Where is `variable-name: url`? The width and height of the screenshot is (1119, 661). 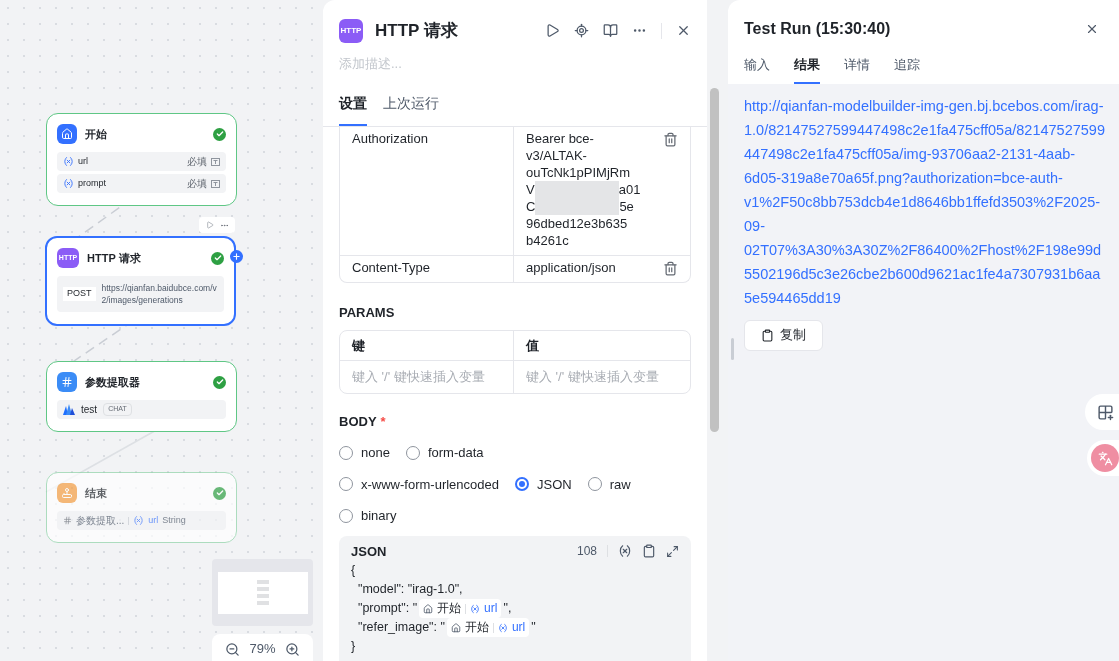 variable-name: url is located at coordinates (153, 520).